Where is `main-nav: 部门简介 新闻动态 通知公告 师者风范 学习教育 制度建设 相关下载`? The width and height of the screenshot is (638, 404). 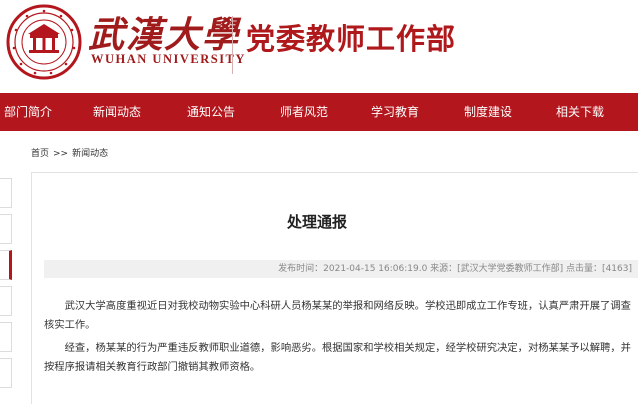 main-nav: 部门简介 新闻动态 通知公告 师者风范 学习教育 制度建设 相关下载 is located at coordinates (319, 112).